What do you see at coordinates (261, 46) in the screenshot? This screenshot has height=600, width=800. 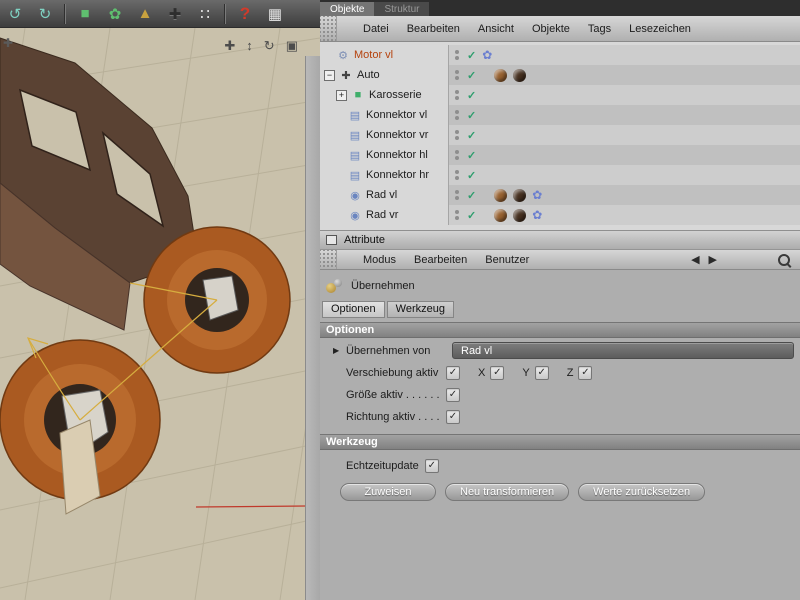 I see `viewport-nav: ✚ ↕ ↻ ▣` at bounding box center [261, 46].